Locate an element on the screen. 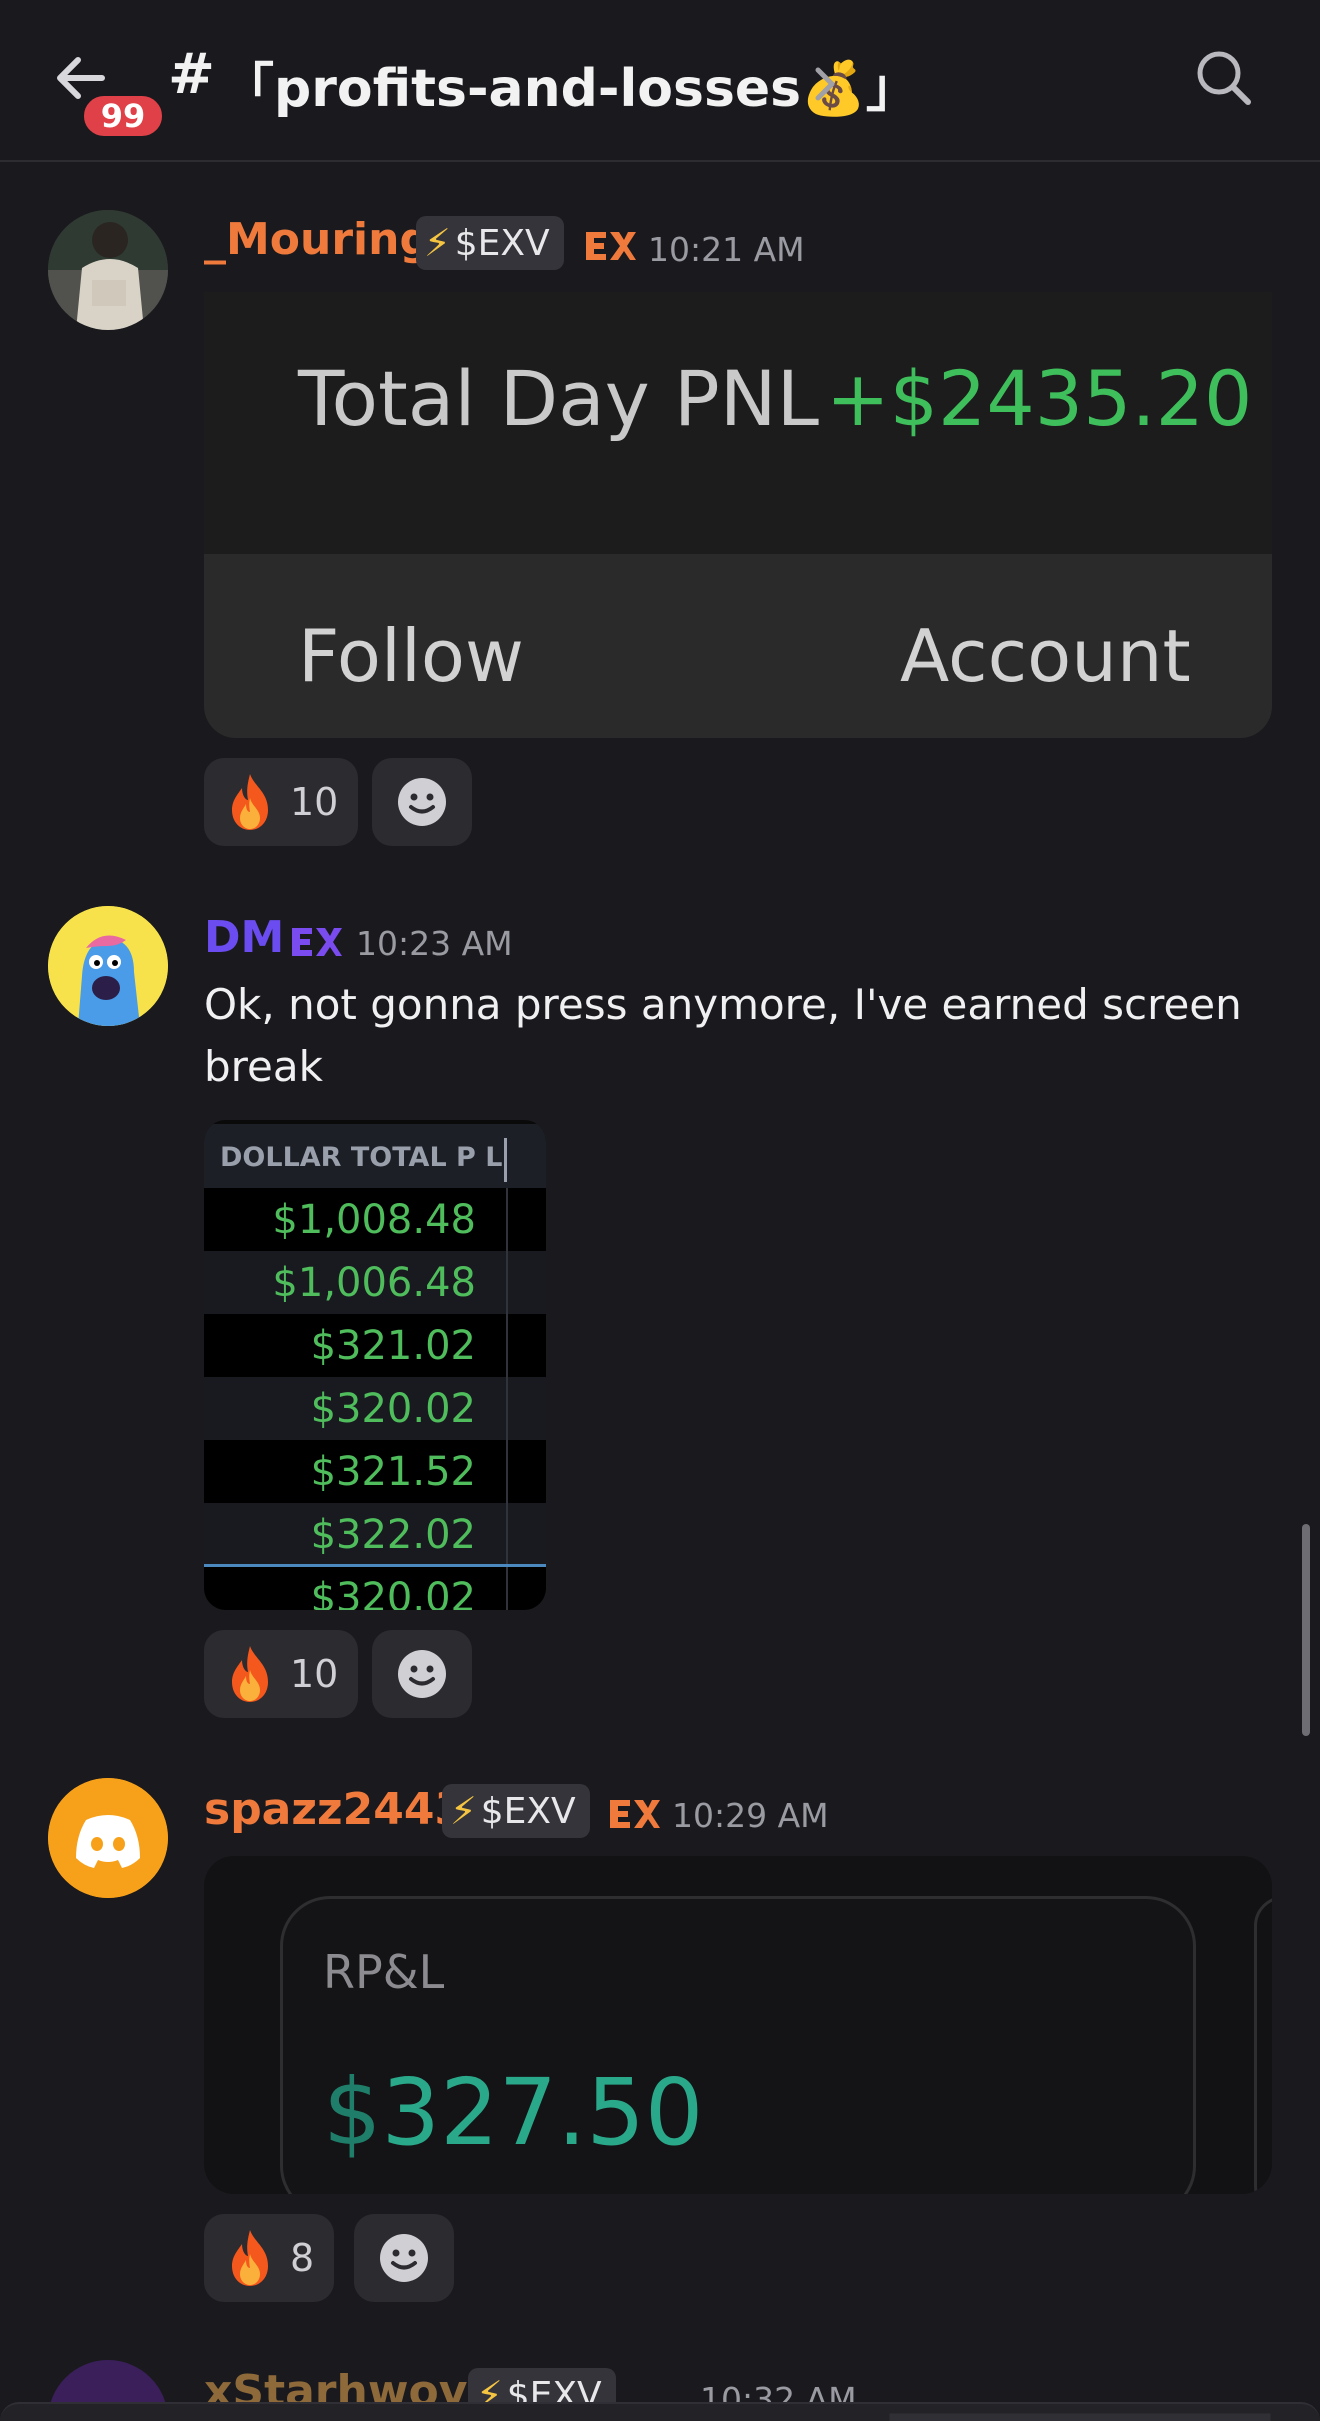 The height and width of the screenshot is (2421, 1320). rpl-card-next is located at coordinates (1263, 2045).